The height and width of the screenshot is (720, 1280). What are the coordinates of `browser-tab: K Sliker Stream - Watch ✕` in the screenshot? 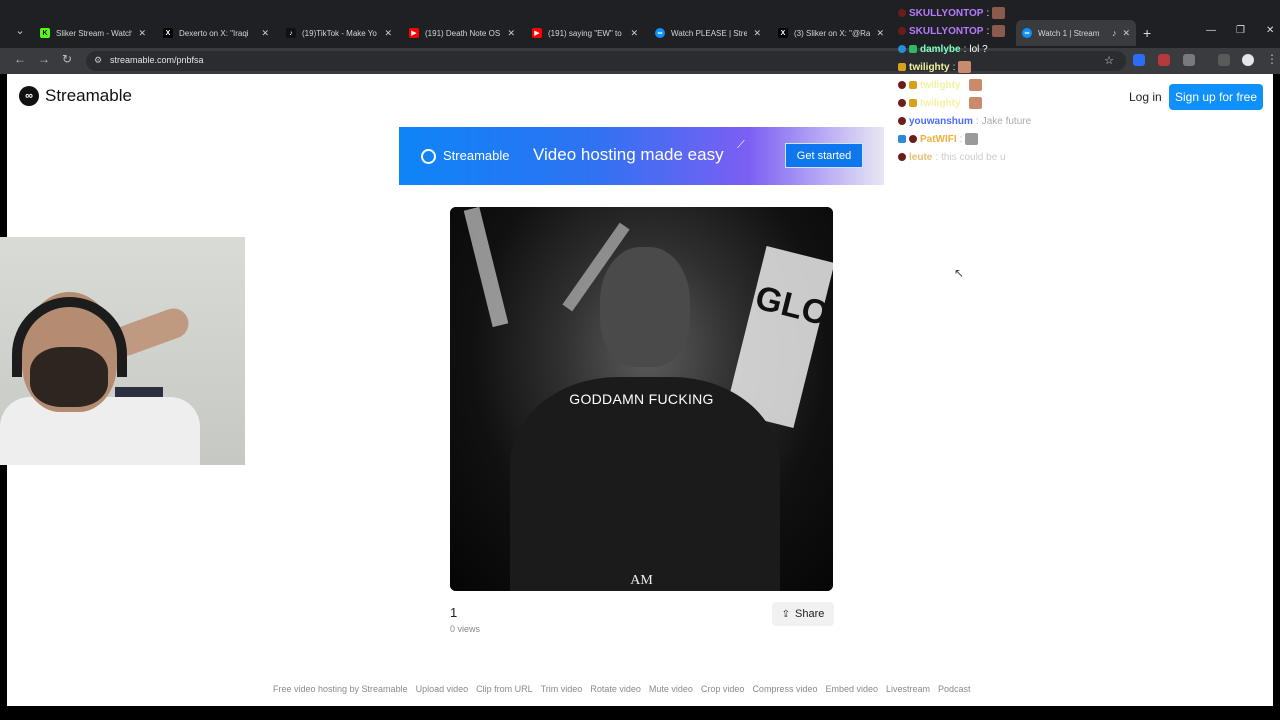 It's located at (93, 33).